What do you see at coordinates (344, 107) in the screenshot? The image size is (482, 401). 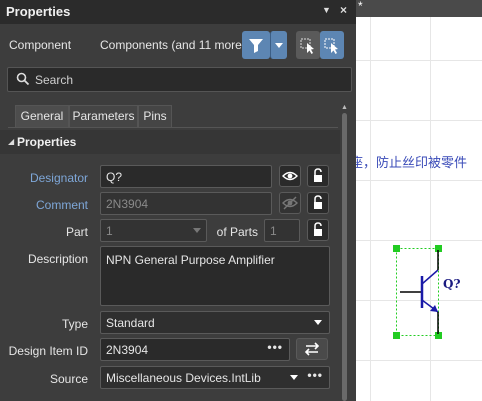 I see `scroll-up-icon: ▲` at bounding box center [344, 107].